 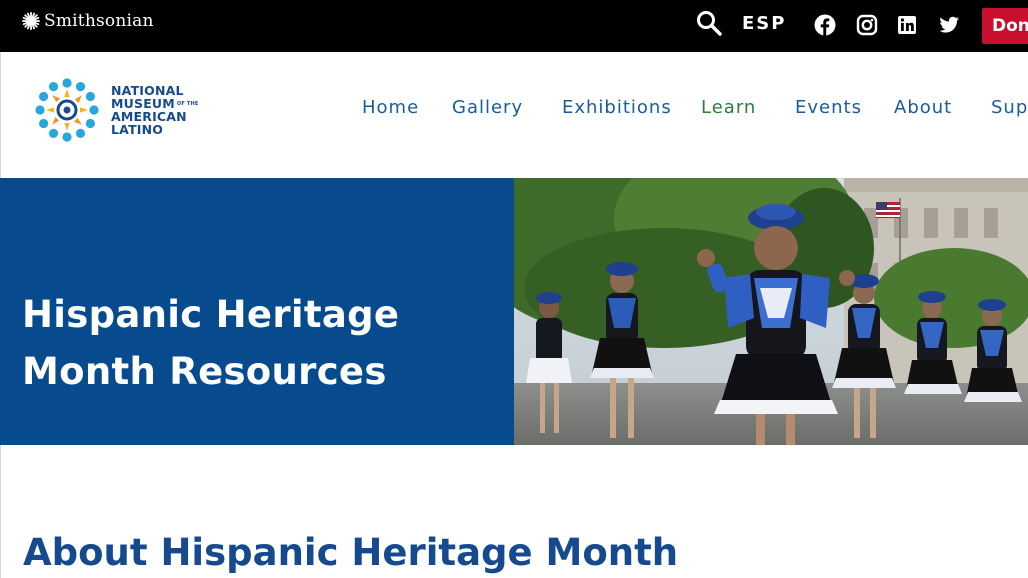 What do you see at coordinates (825, 25) in the screenshot?
I see `facebook-icon` at bounding box center [825, 25].